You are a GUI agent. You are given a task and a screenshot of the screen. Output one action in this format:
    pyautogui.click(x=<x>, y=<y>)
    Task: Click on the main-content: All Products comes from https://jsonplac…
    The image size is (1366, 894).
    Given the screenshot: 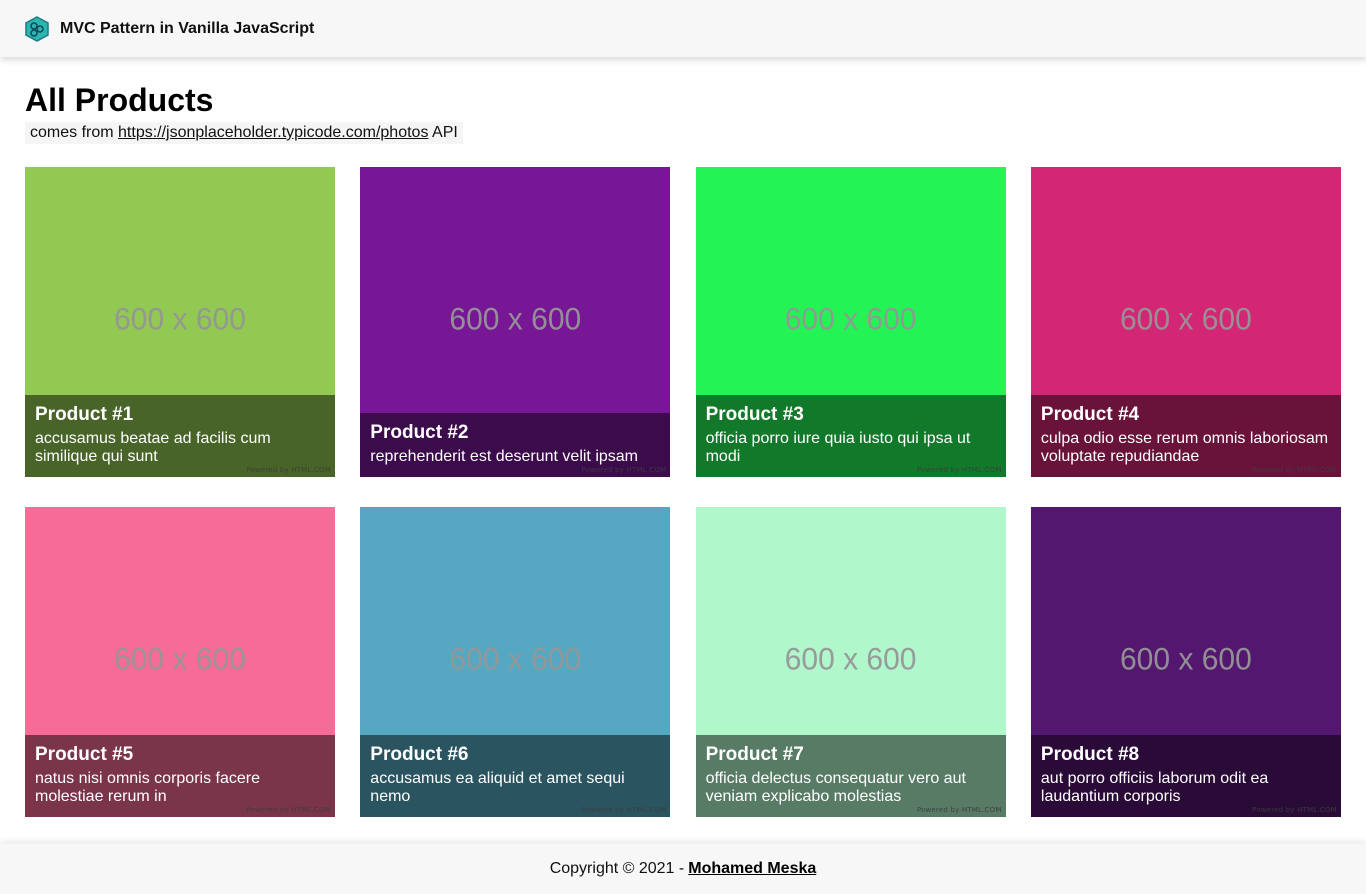 What is the action you would take?
    pyautogui.click(x=683, y=112)
    